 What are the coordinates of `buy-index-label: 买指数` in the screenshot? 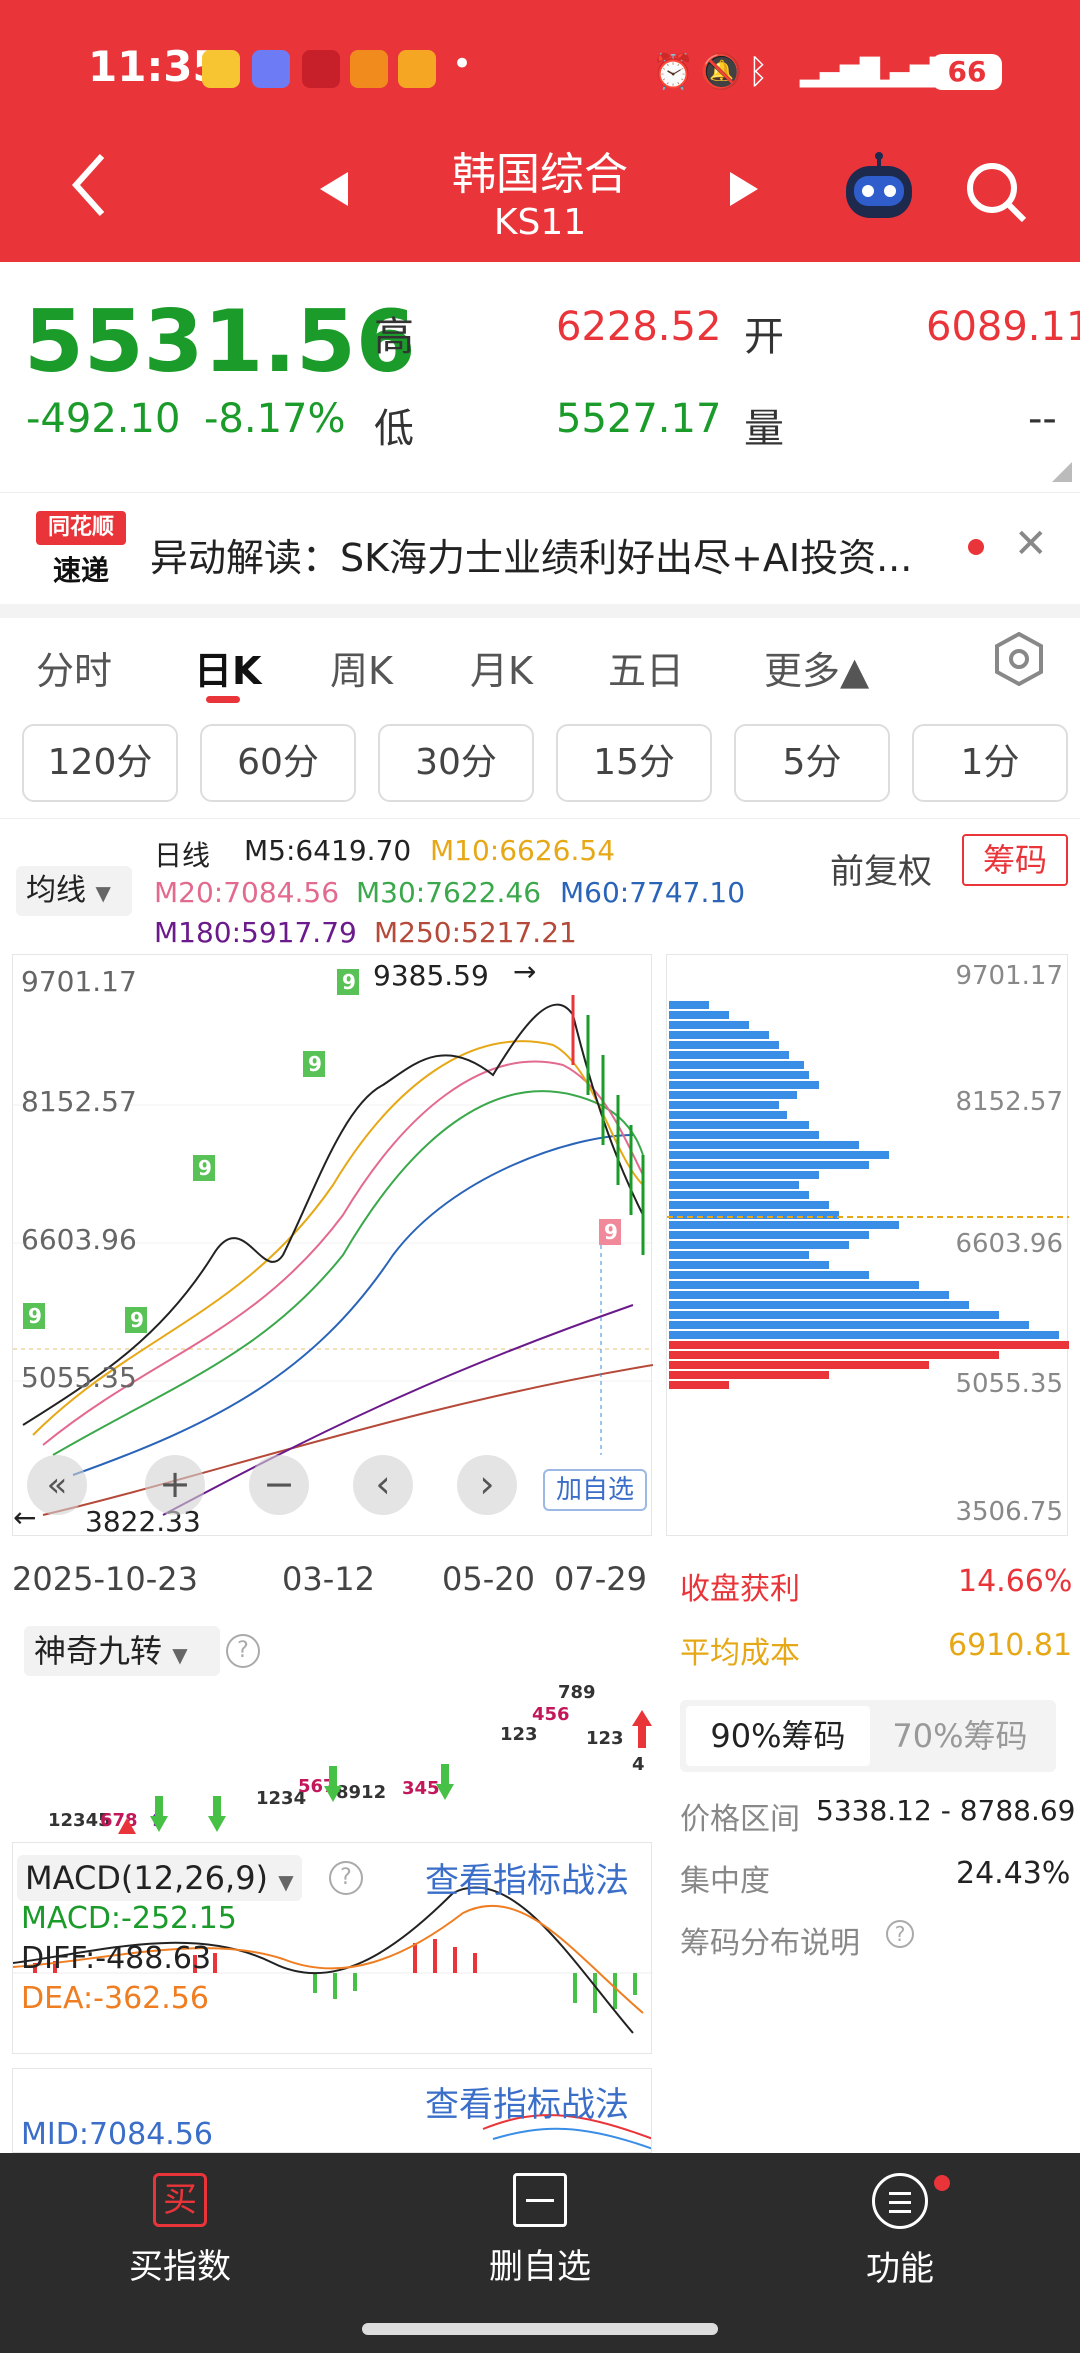 It's located at (180, 2267).